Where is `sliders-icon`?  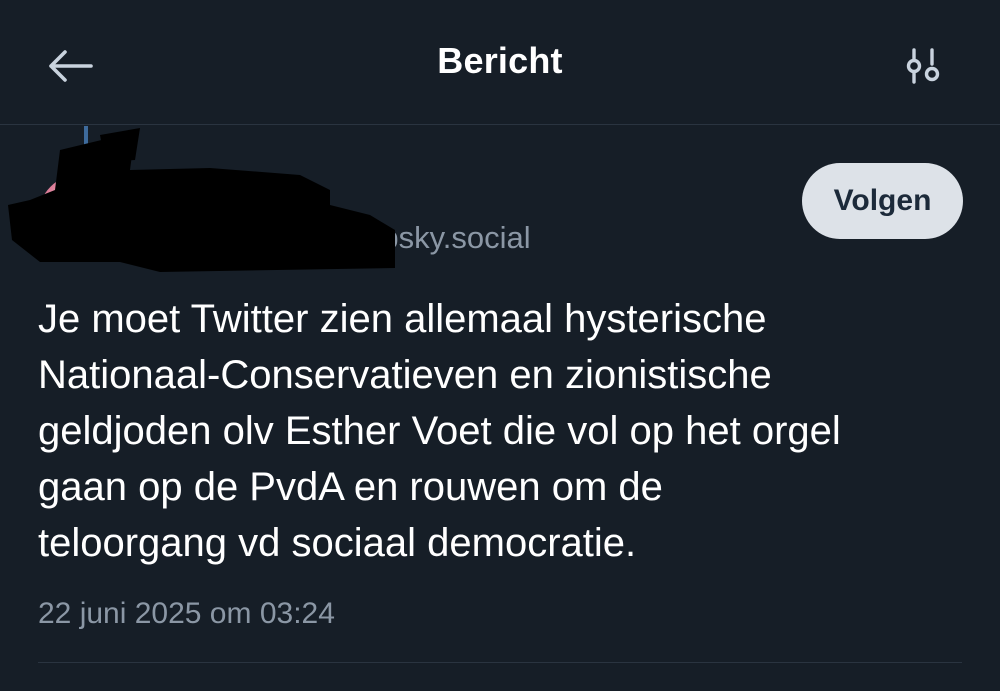 sliders-icon is located at coordinates (923, 66).